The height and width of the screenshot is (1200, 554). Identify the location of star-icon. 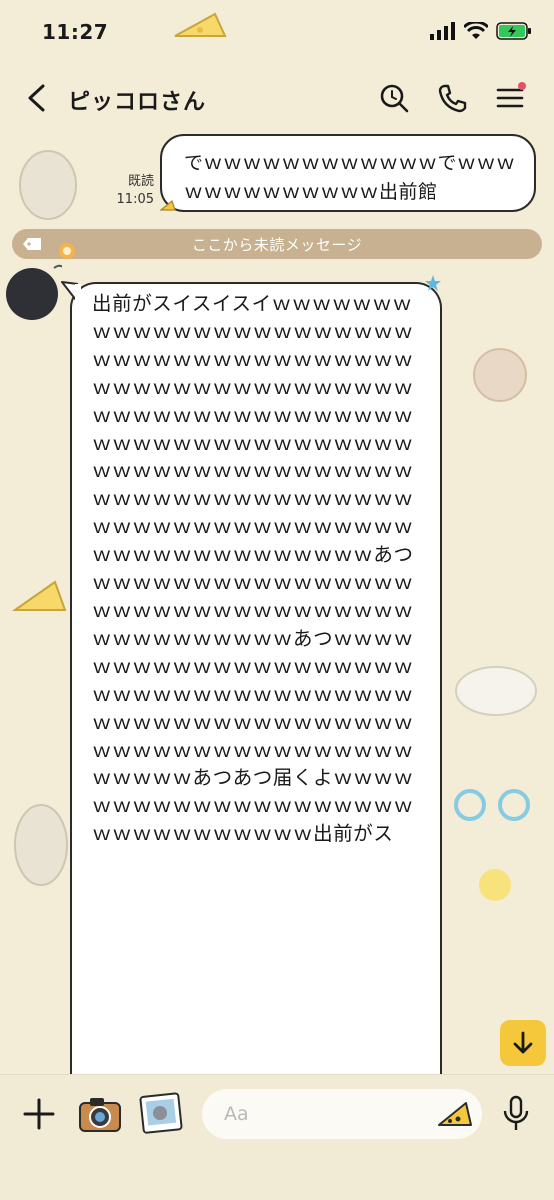
(433, 283).